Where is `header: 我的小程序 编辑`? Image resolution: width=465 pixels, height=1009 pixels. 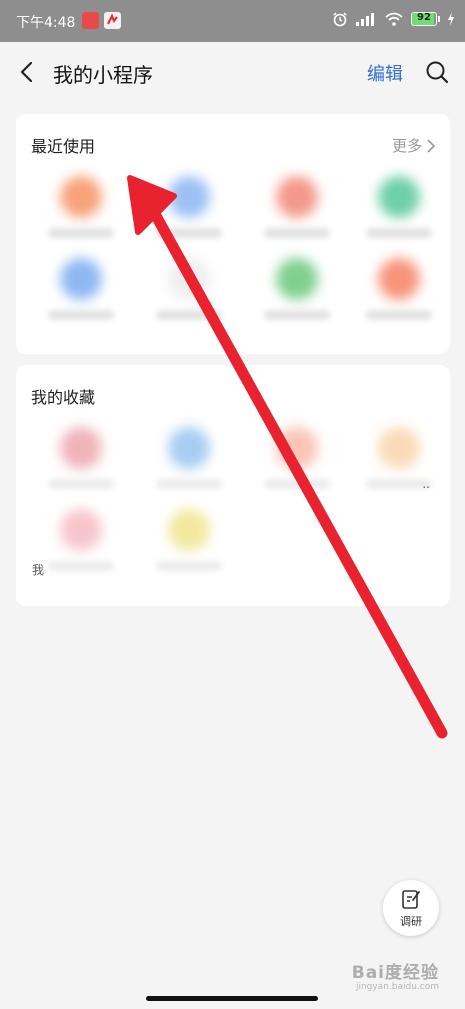 header: 我的小程序 编辑 is located at coordinates (232, 72).